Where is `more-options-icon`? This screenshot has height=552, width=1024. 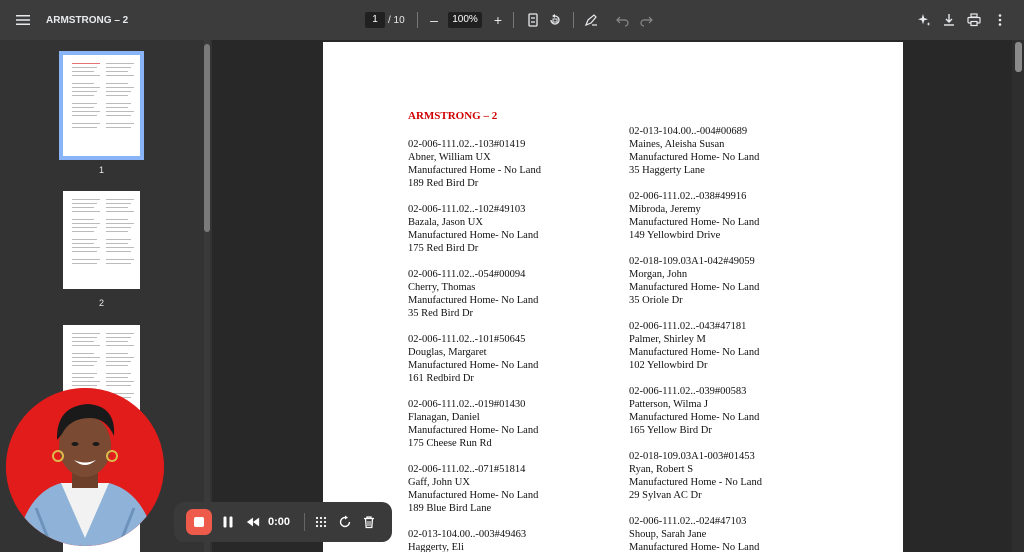 more-options-icon is located at coordinates (1000, 20).